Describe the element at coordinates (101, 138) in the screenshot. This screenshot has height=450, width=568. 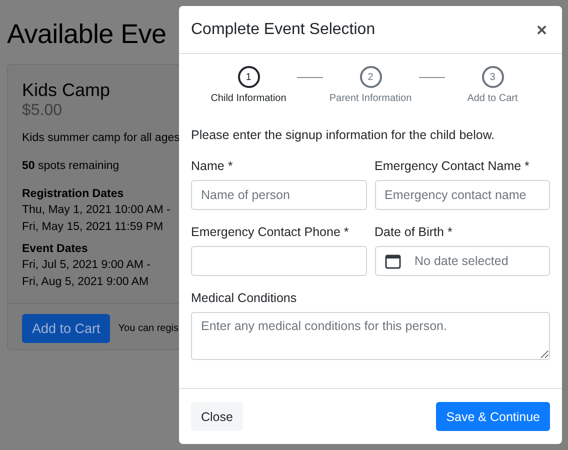
I see `event-description: Kids summer camp for all ages` at that location.